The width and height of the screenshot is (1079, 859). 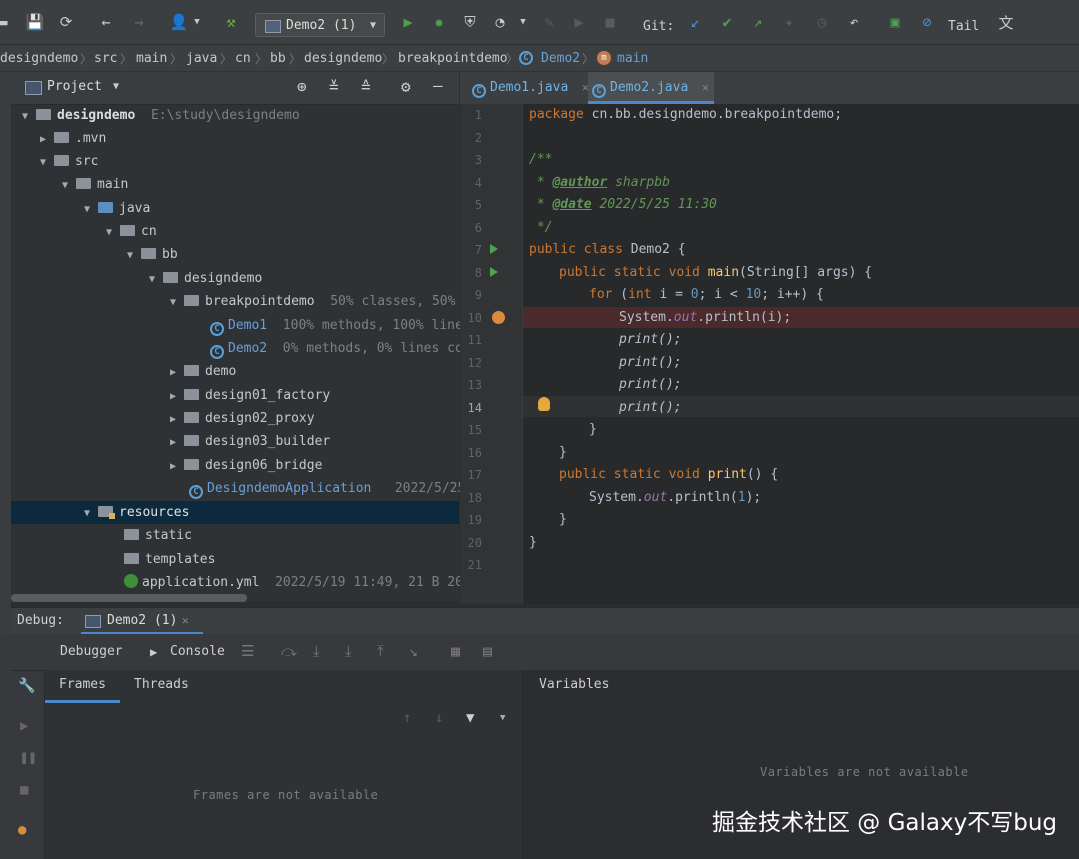 I want to click on git-history-icon: ◷, so click(x=822, y=22).